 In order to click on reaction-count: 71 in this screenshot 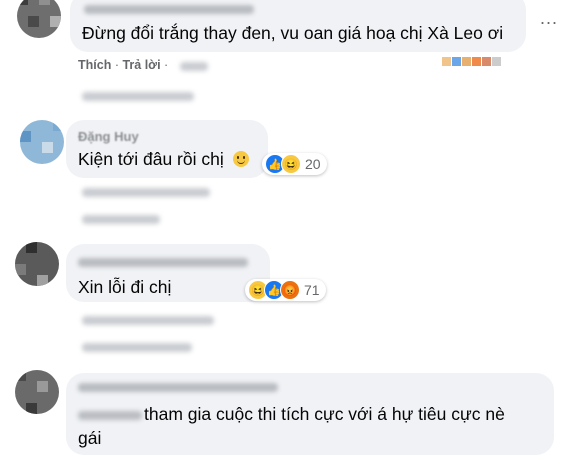, I will do `click(312, 290)`.